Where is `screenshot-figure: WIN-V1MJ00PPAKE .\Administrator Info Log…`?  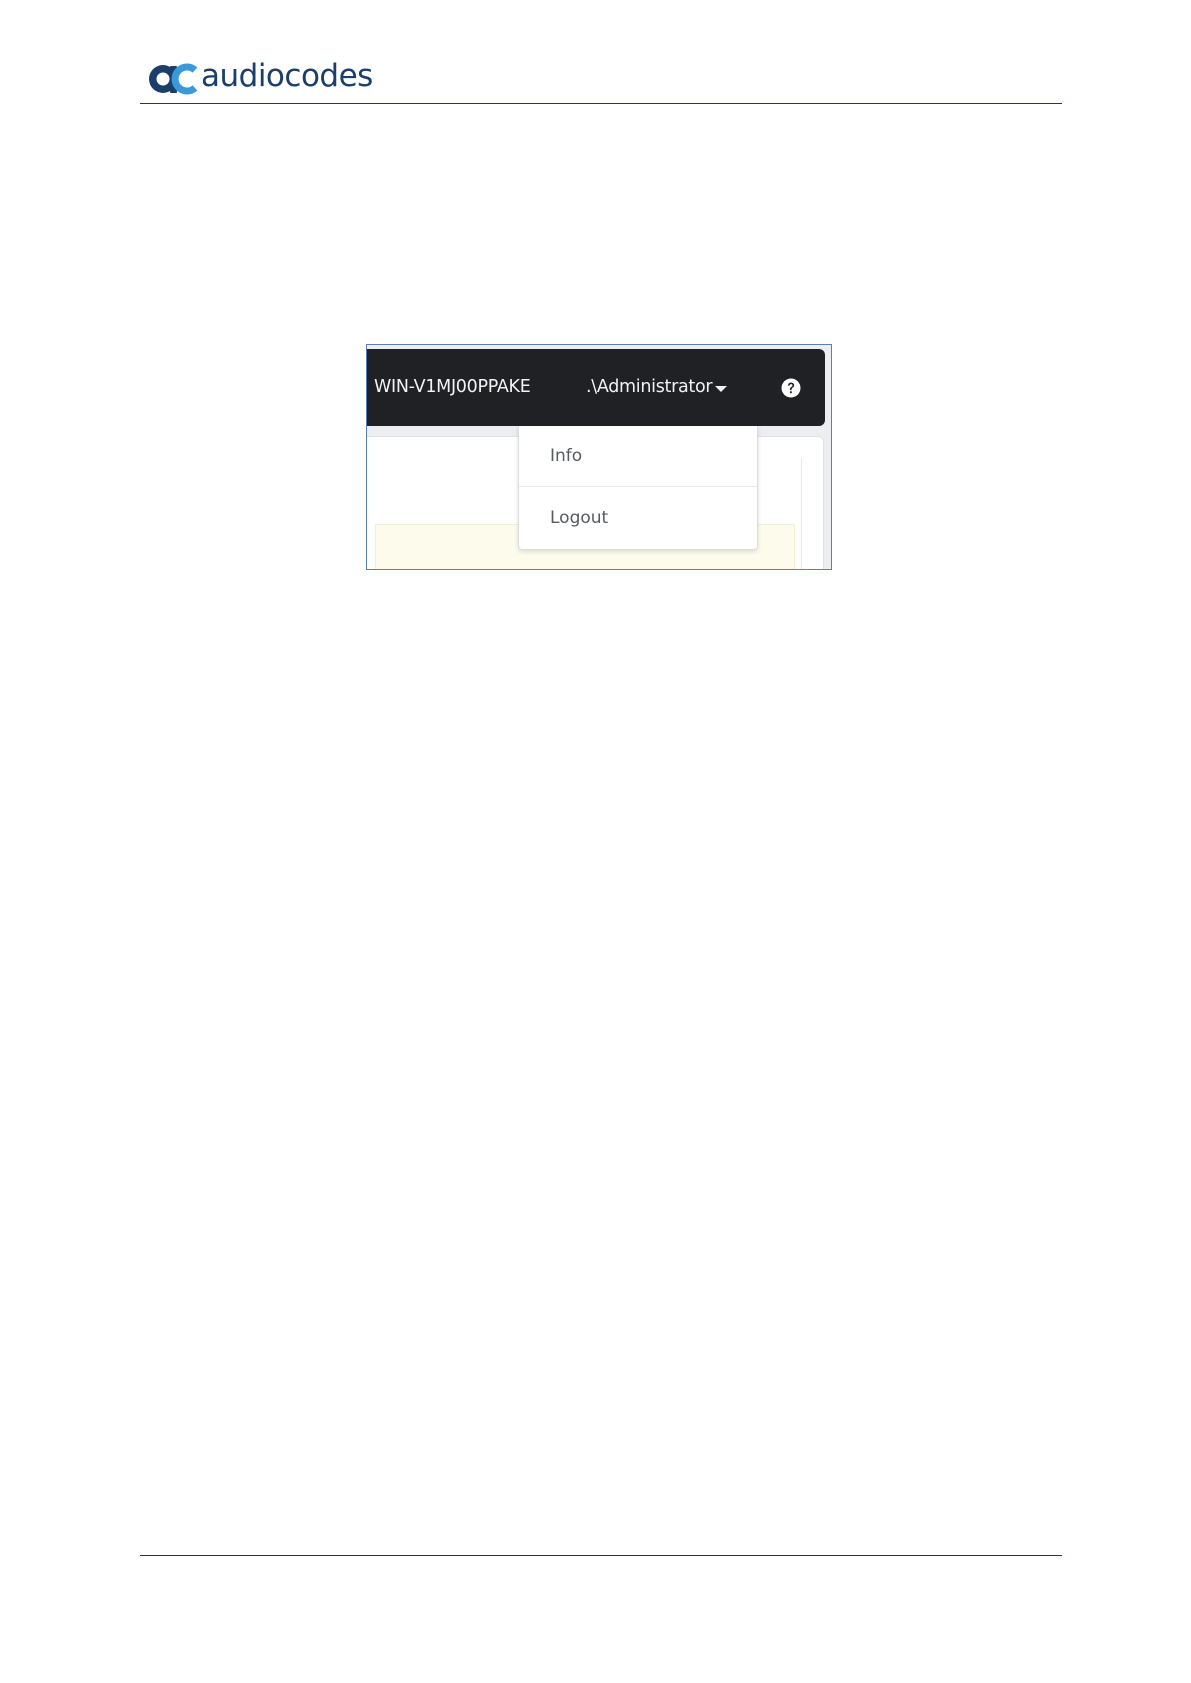 screenshot-figure: WIN-V1MJ00PPAKE .\Administrator Info Log… is located at coordinates (599, 457).